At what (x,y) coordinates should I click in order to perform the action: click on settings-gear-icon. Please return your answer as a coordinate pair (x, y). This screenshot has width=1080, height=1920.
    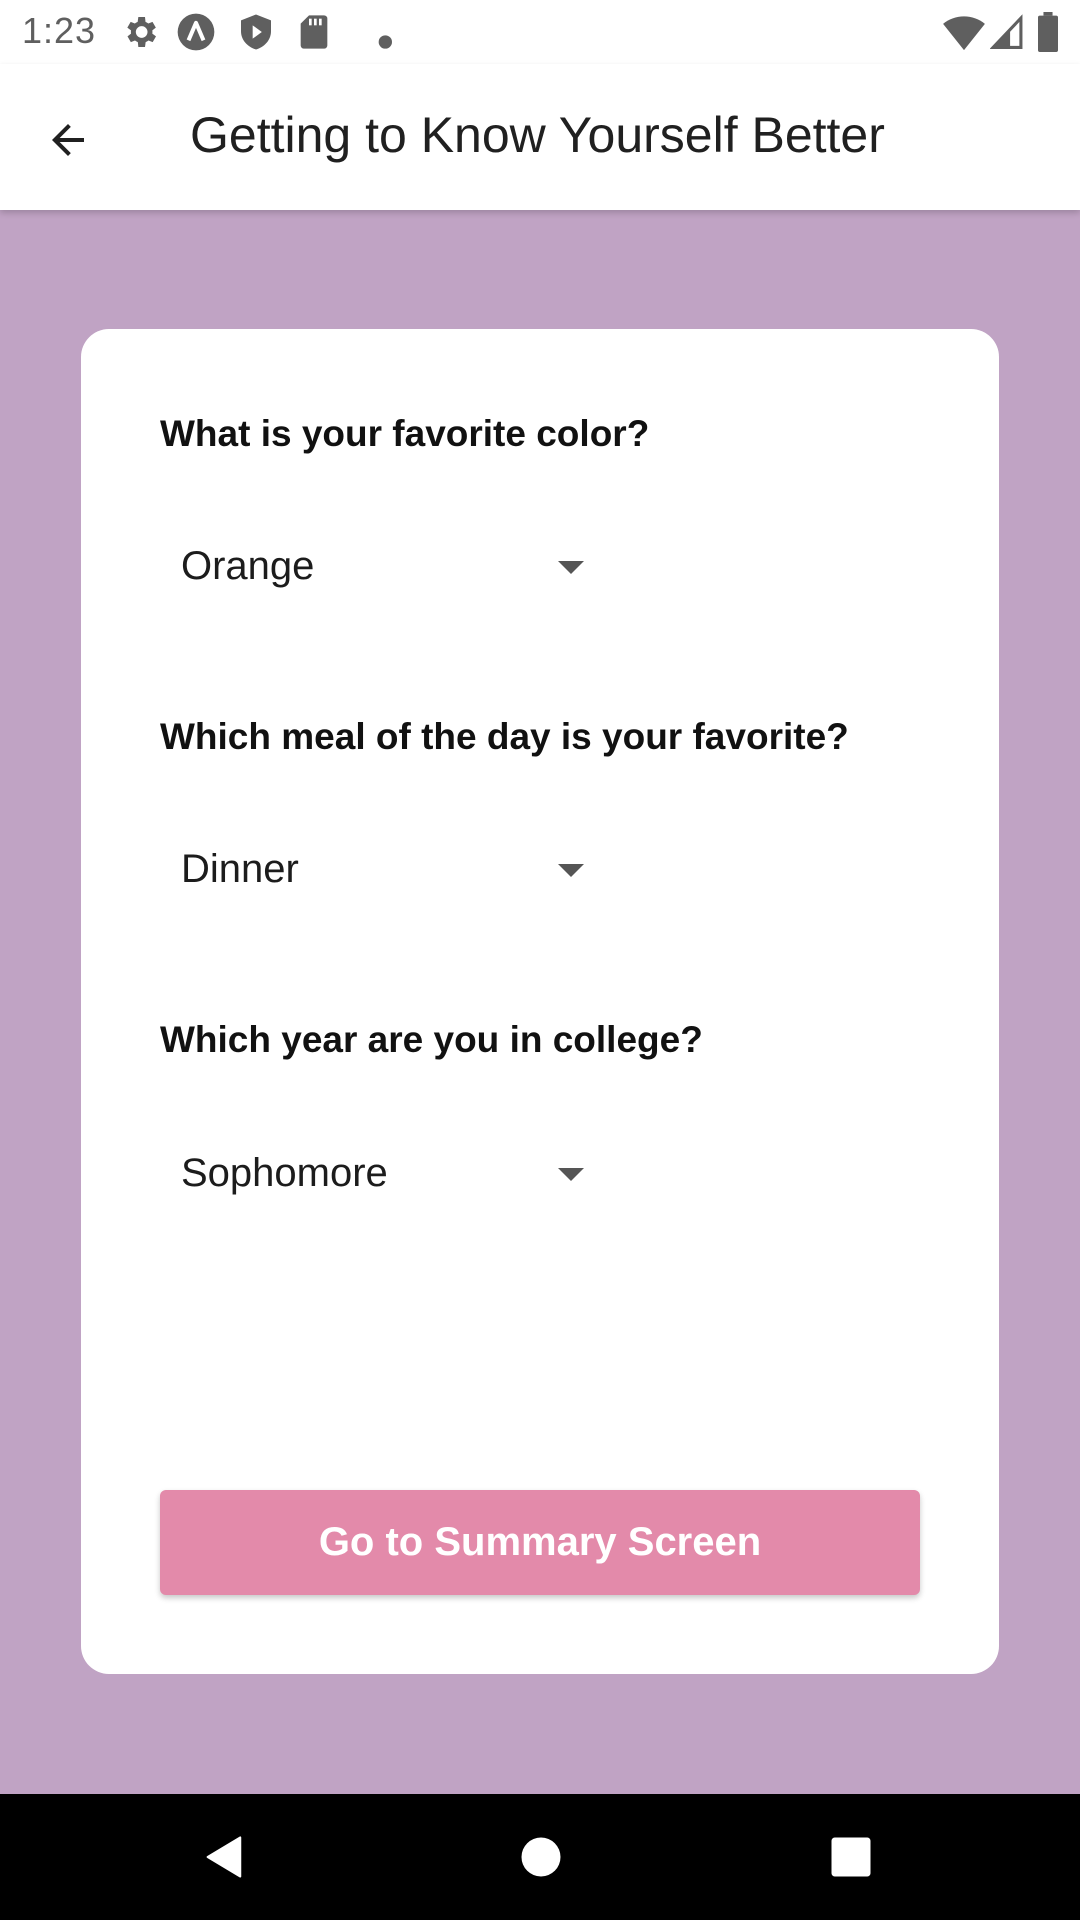
    Looking at the image, I should click on (141, 32).